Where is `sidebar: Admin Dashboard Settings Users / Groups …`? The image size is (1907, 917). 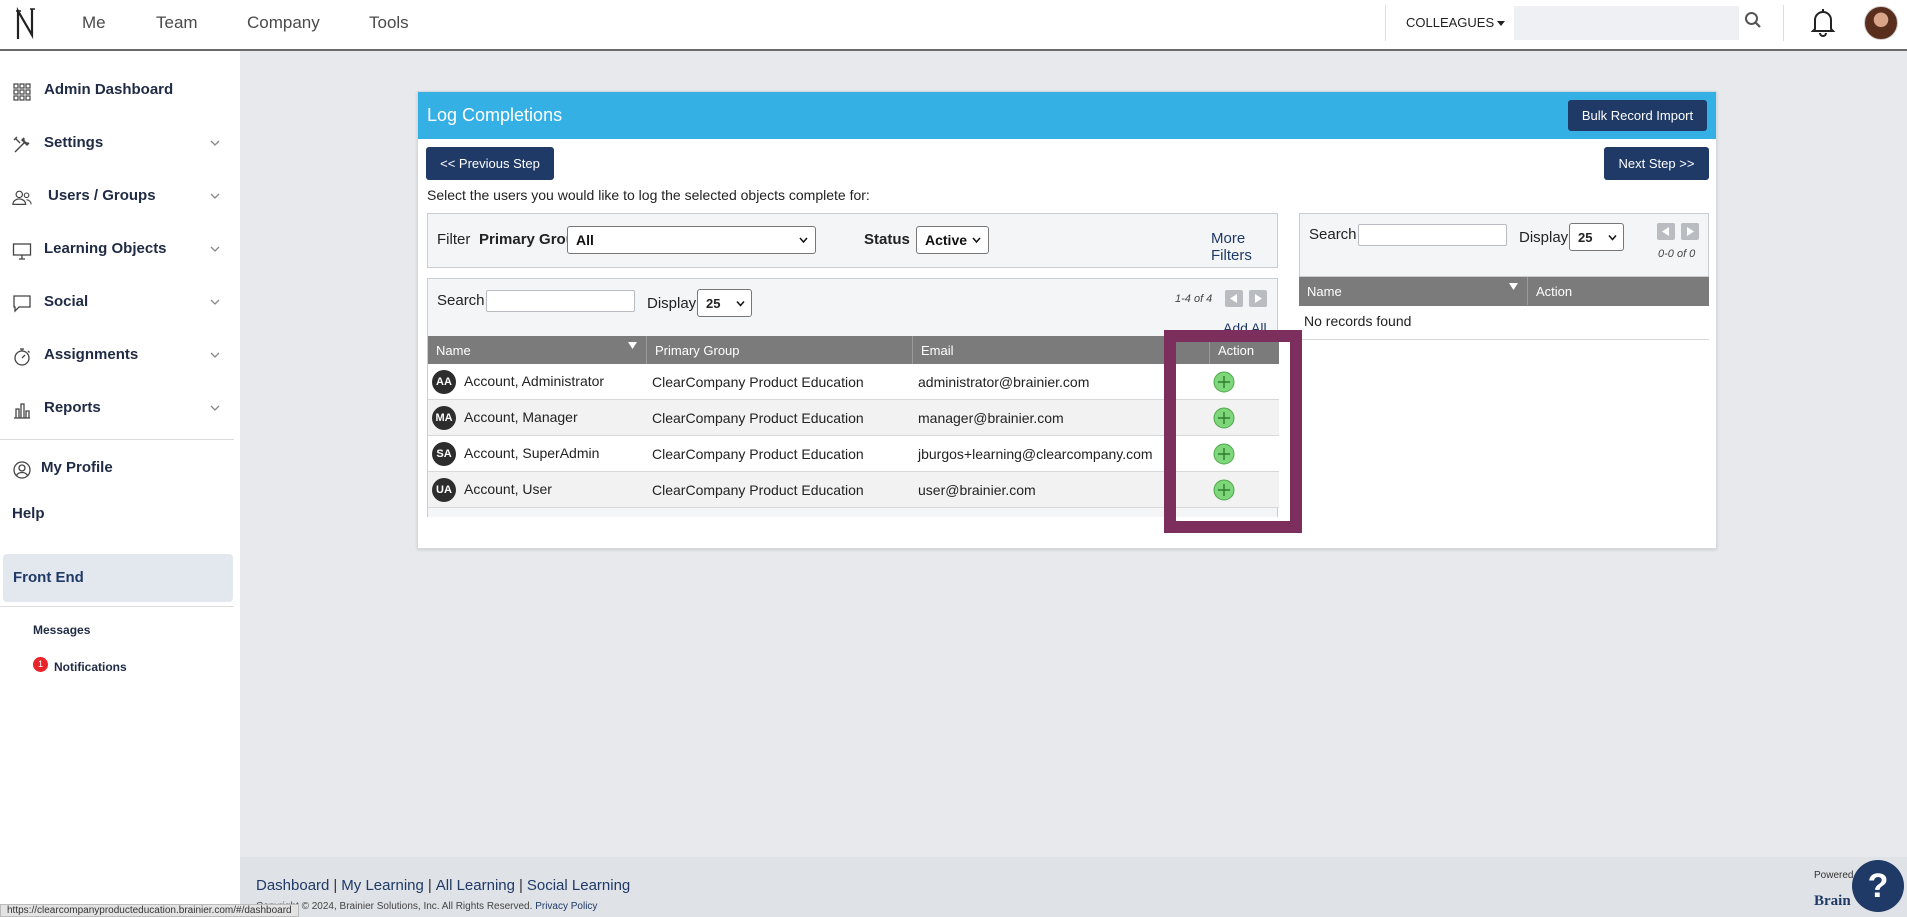
sidebar: Admin Dashboard Settings Users / Groups … is located at coordinates (120, 484).